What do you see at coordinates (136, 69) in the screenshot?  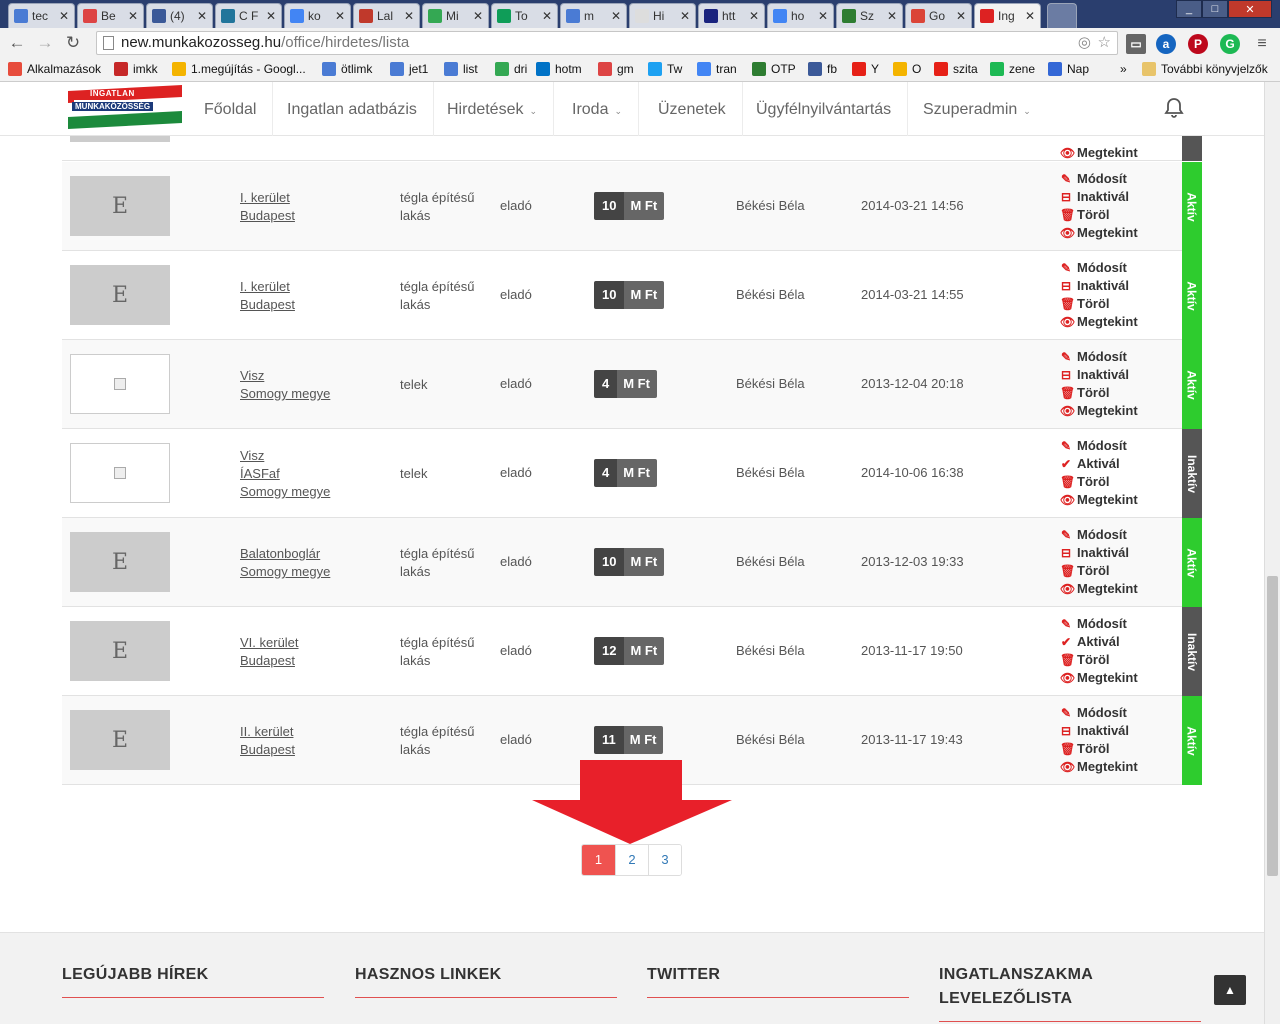 I see `bookmark-item: imkk` at bounding box center [136, 69].